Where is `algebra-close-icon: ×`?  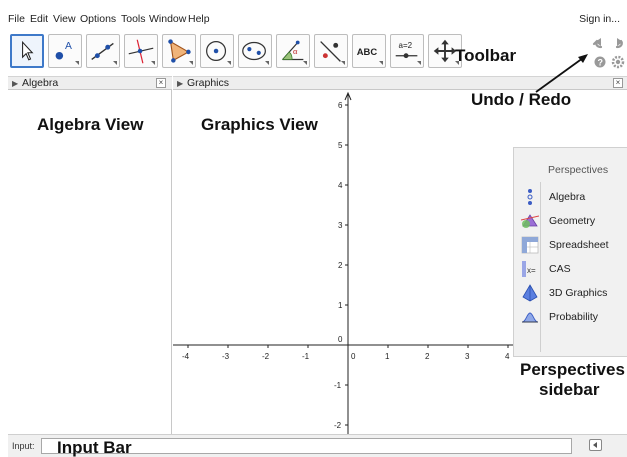 algebra-close-icon: × is located at coordinates (161, 83).